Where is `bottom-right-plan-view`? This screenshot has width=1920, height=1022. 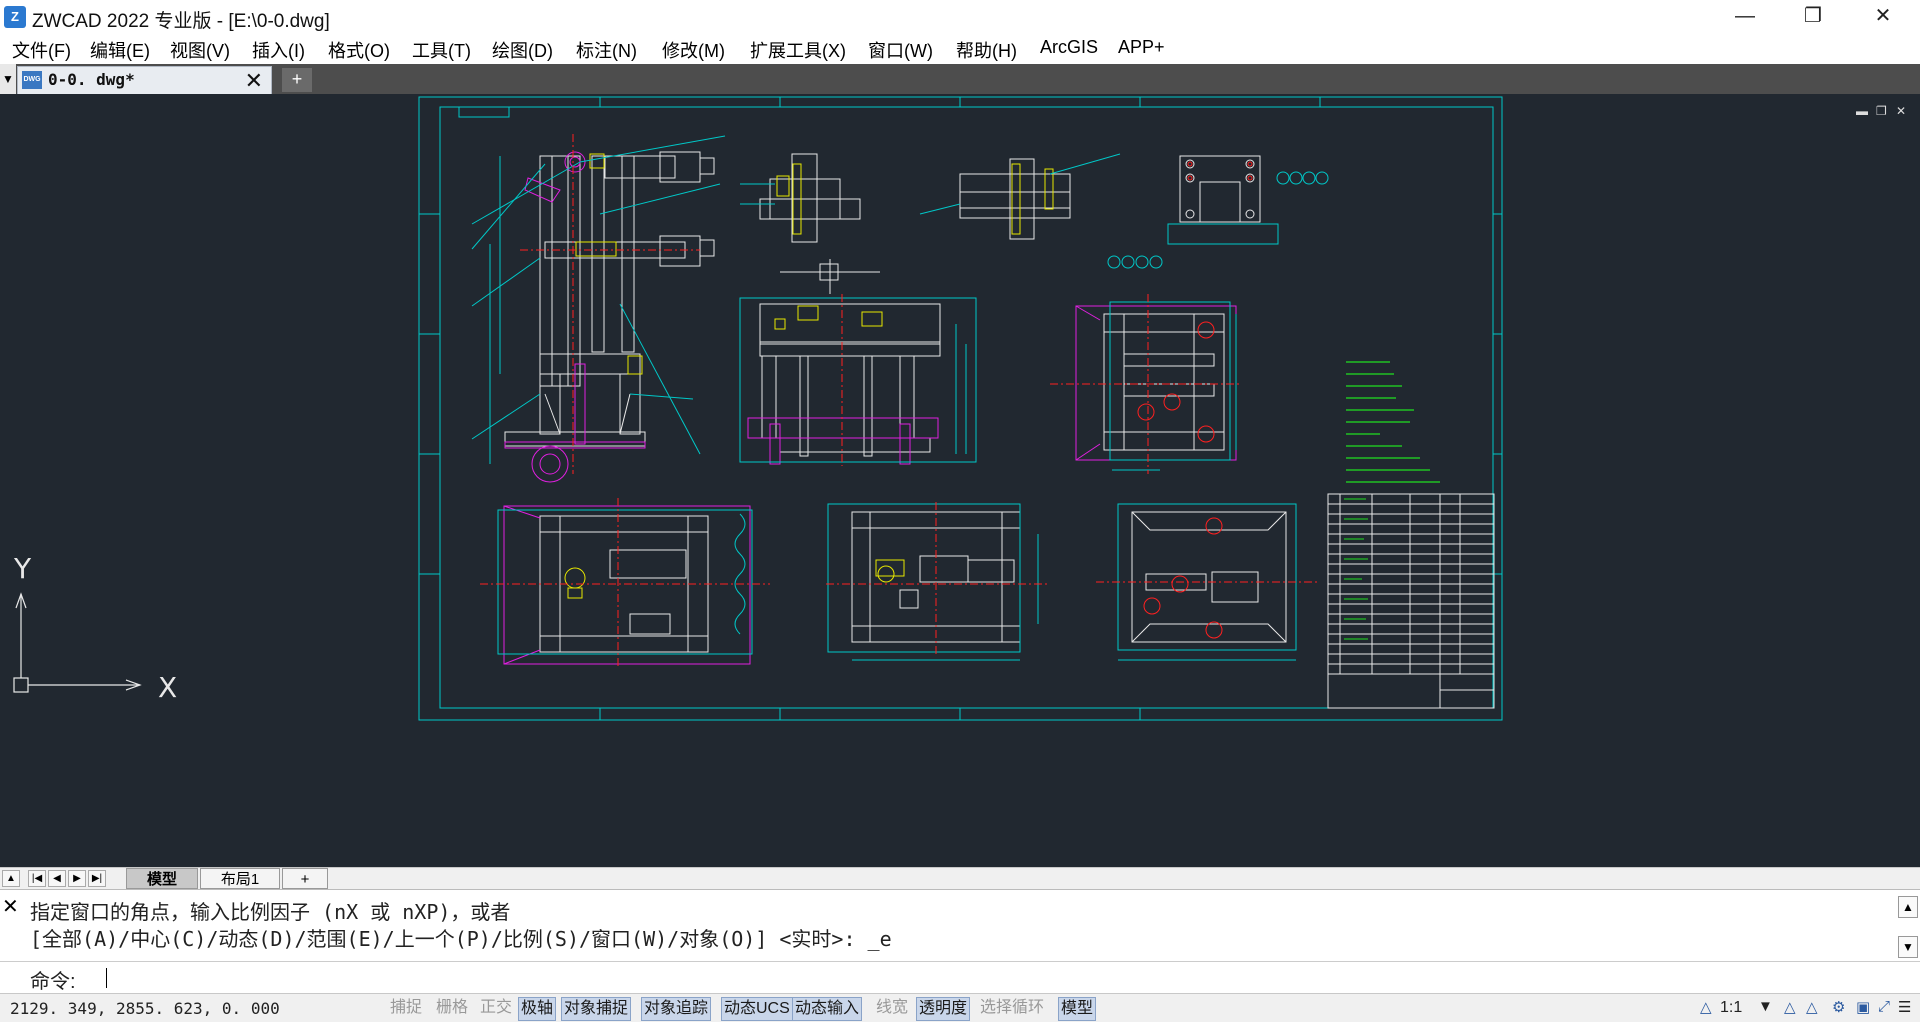
bottom-right-plan-view is located at coordinates (1208, 582).